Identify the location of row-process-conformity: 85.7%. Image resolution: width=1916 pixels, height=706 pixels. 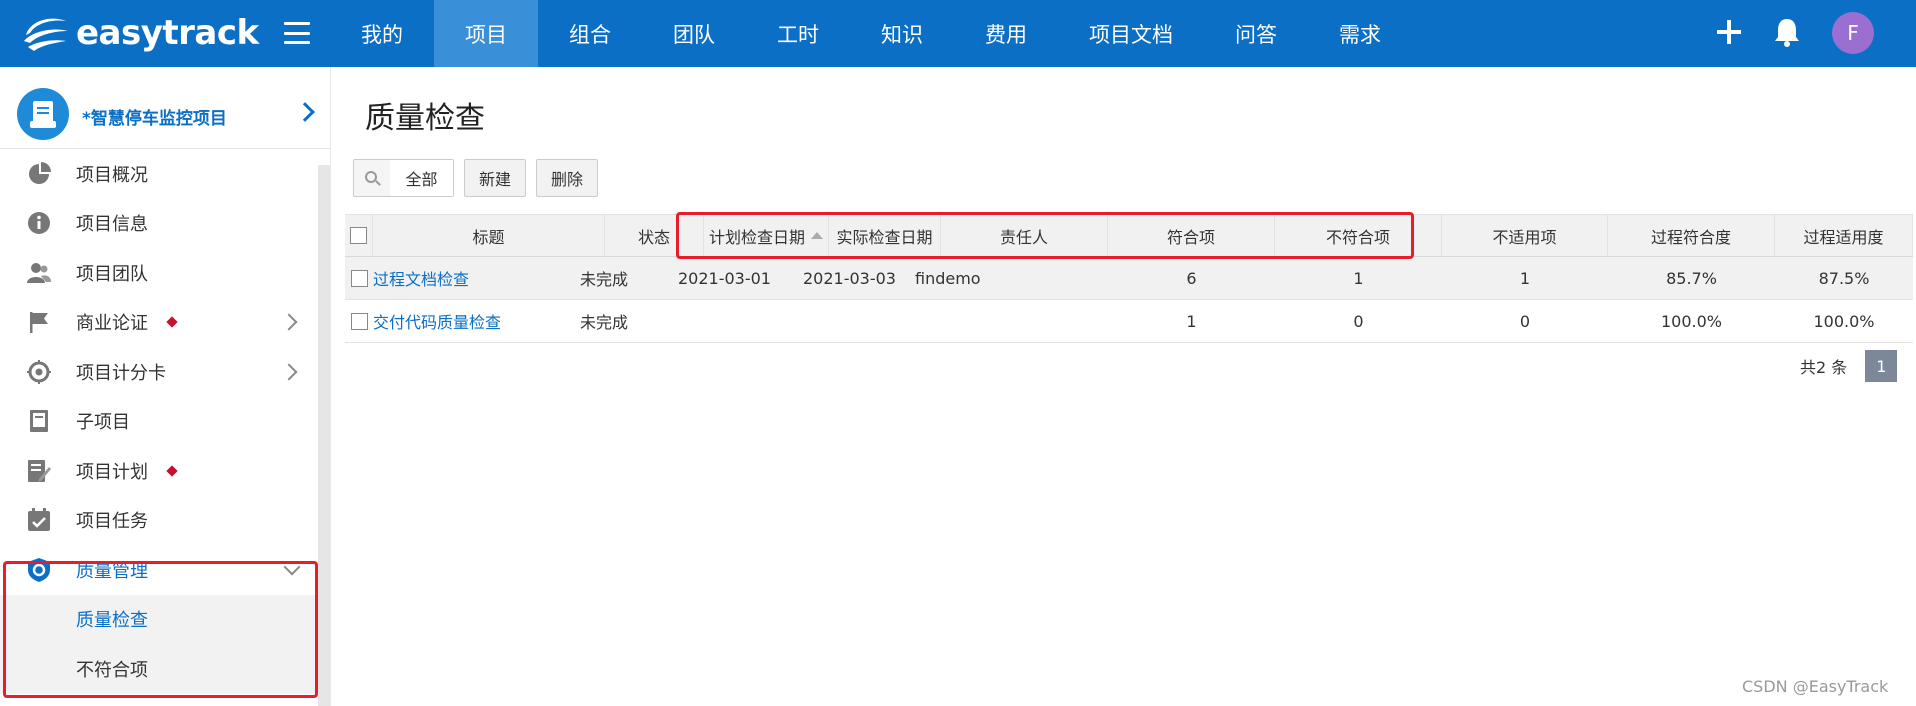
(1691, 278).